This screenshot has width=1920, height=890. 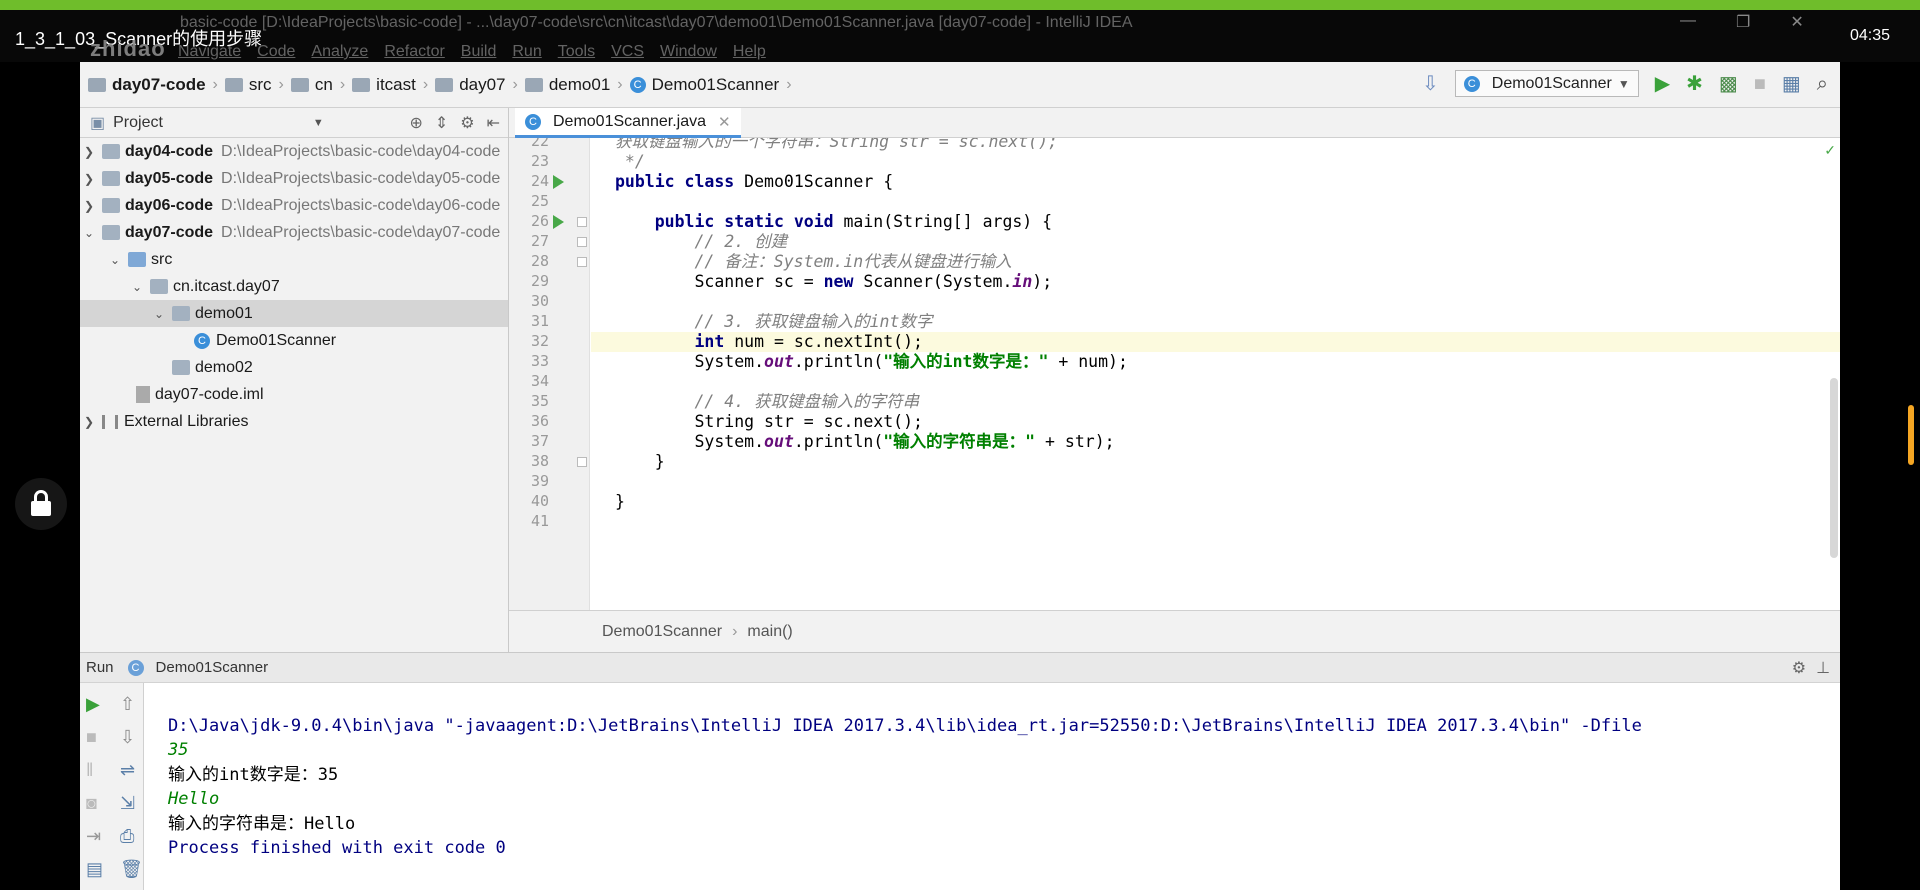 What do you see at coordinates (1728, 84) in the screenshot?
I see `coverage-icon: ▩` at bounding box center [1728, 84].